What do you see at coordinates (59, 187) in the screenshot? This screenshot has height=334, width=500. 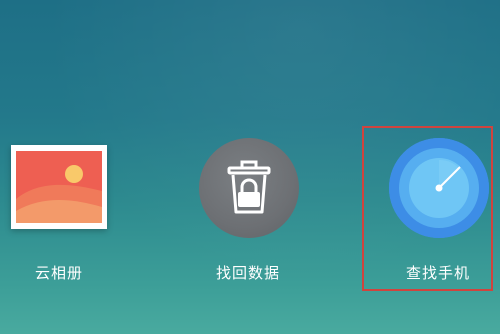 I see `photo-album-icon` at bounding box center [59, 187].